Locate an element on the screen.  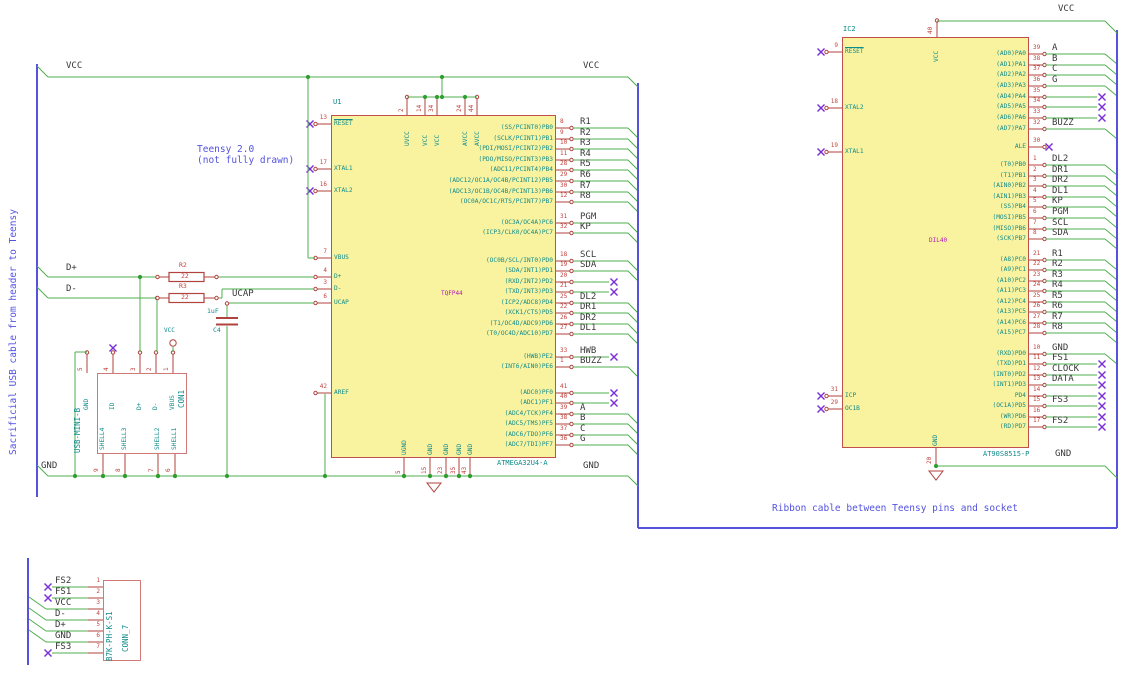
net-label-gnd-left: GND is located at coordinates (49, 466).